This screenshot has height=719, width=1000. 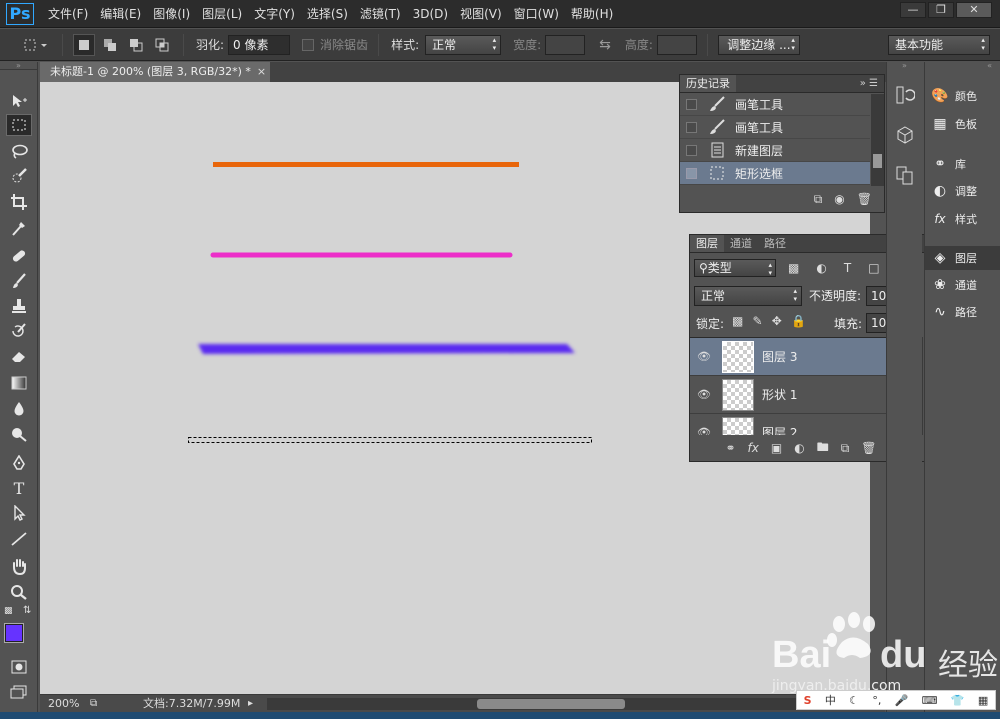 I want to click on swap-icon: ⇆, so click(x=605, y=45).